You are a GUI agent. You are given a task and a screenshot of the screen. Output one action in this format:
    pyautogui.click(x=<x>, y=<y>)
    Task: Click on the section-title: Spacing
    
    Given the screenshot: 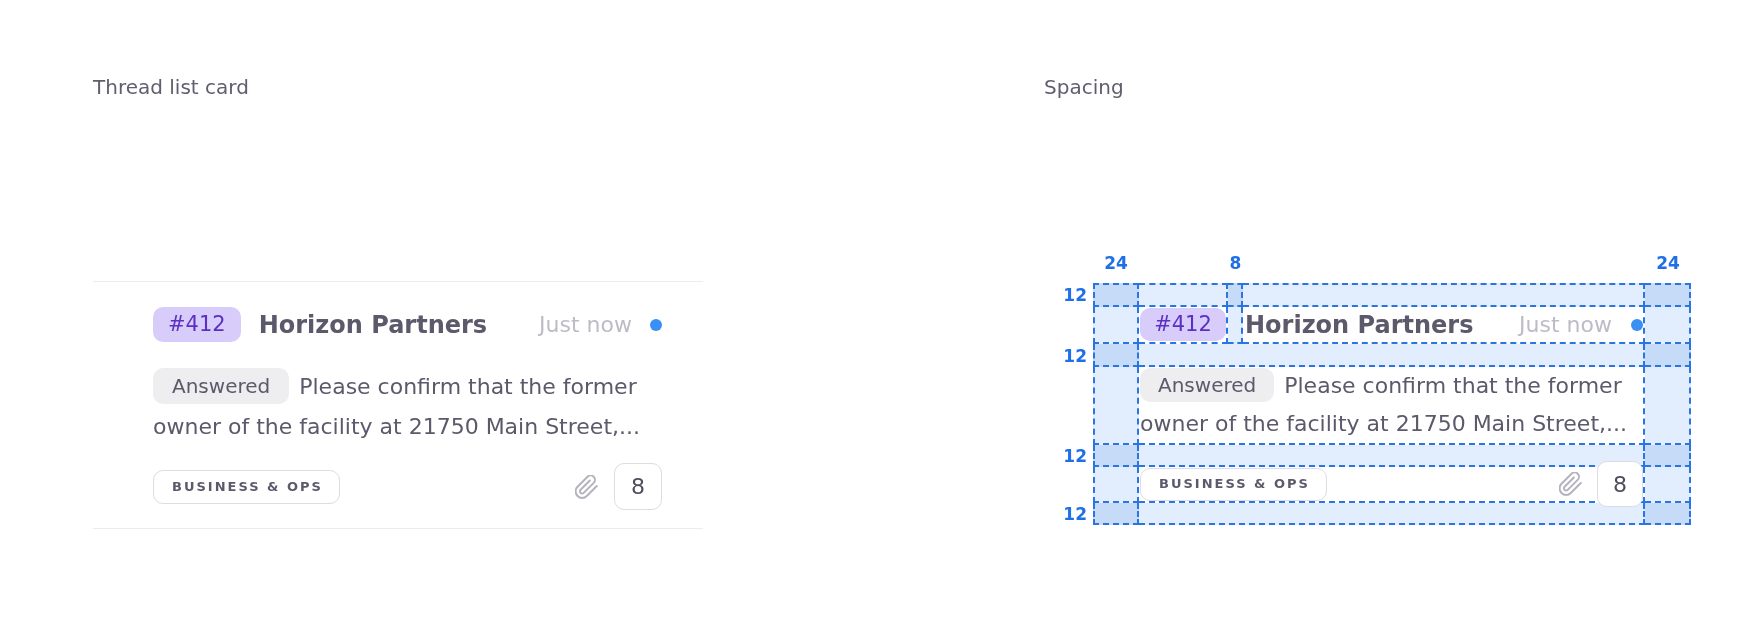 What is the action you would take?
    pyautogui.click(x=1084, y=87)
    